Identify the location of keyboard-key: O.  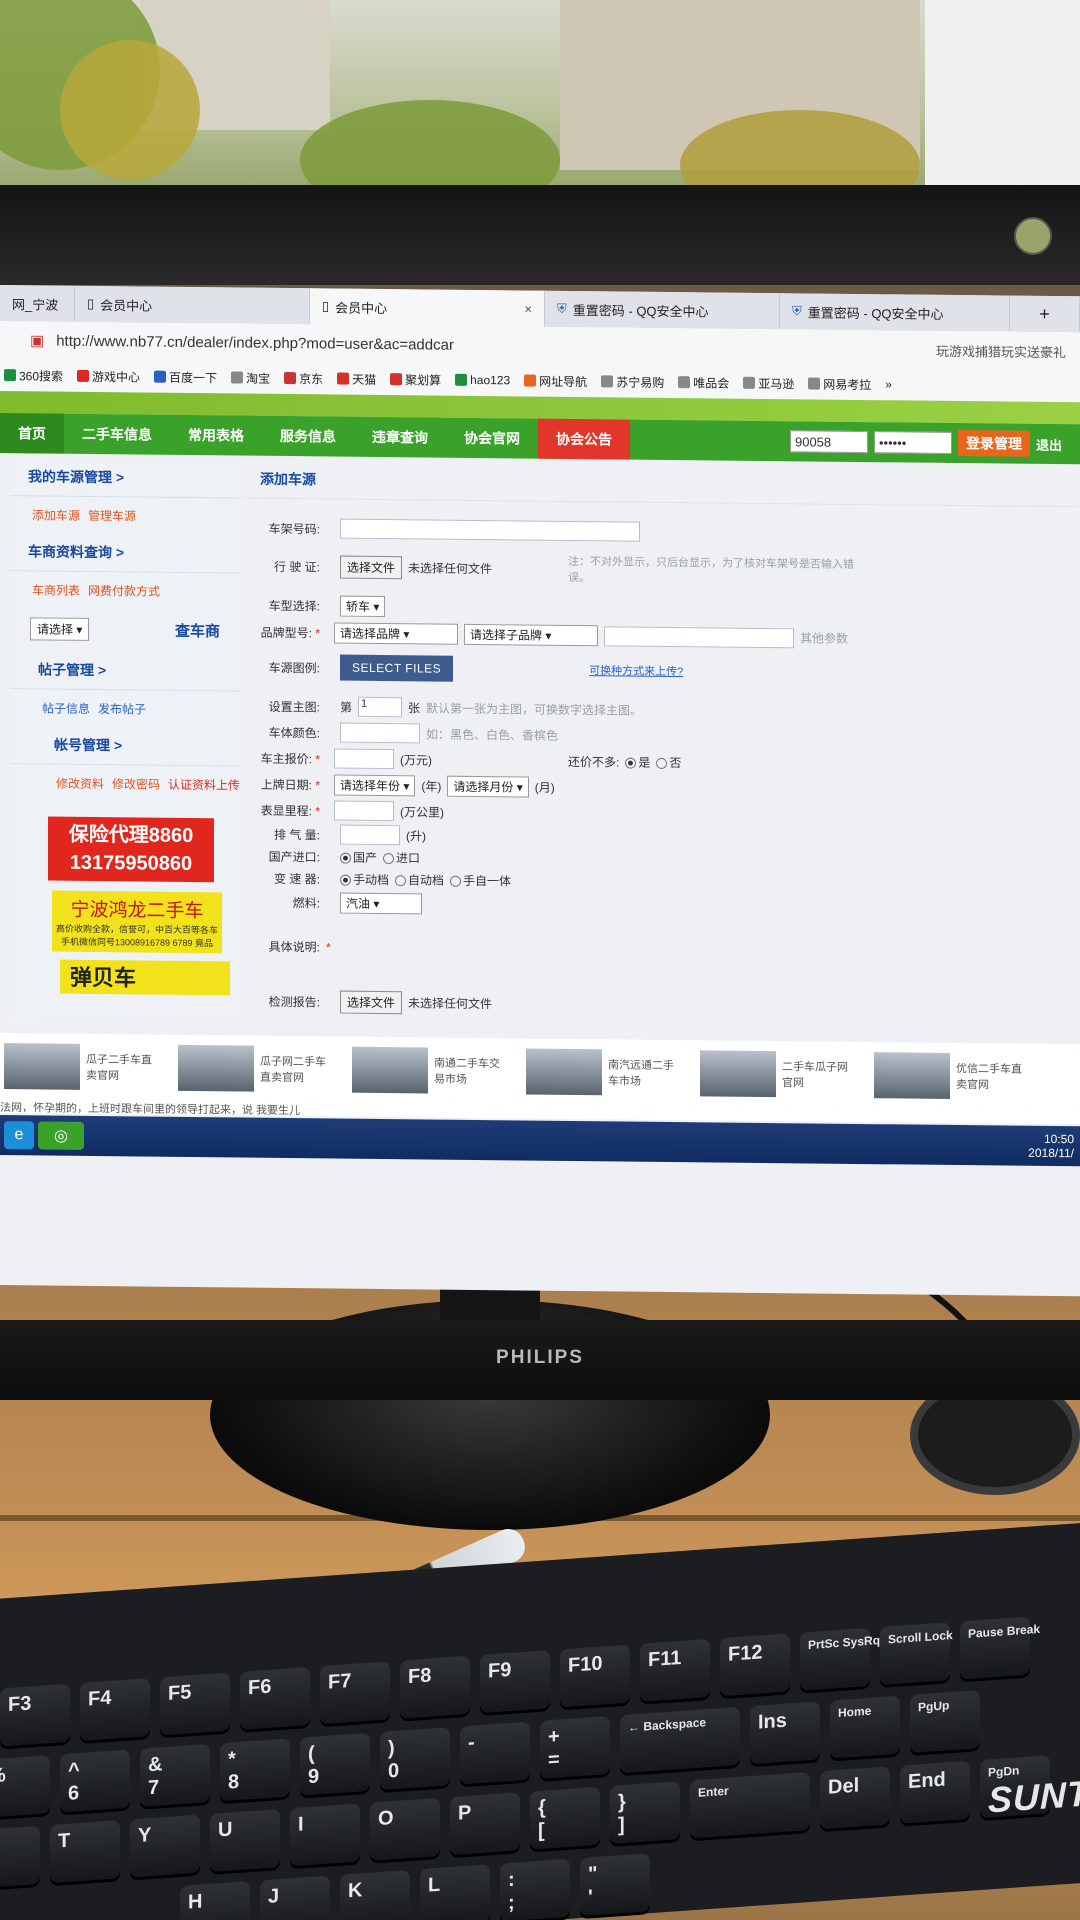
(405, 1829).